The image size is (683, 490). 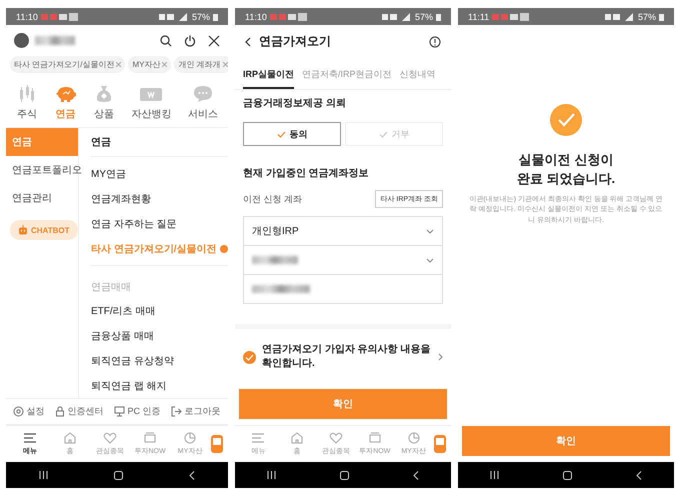 What do you see at coordinates (479, 17) in the screenshot?
I see `status-time: 11:11` at bounding box center [479, 17].